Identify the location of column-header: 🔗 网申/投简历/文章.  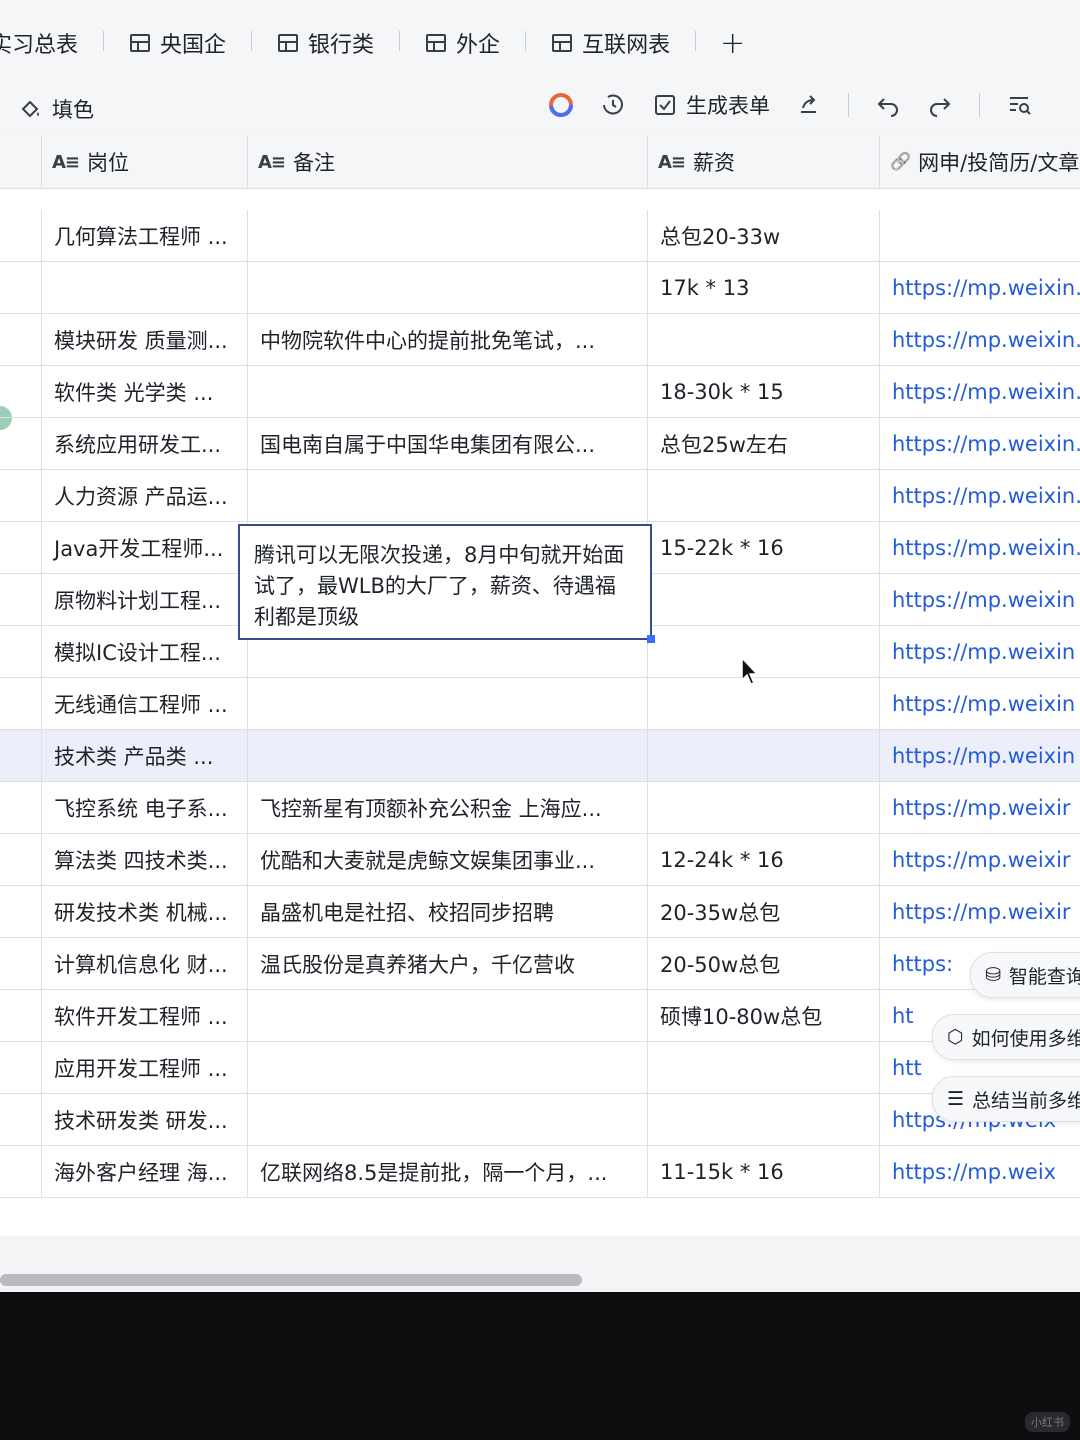
(980, 162).